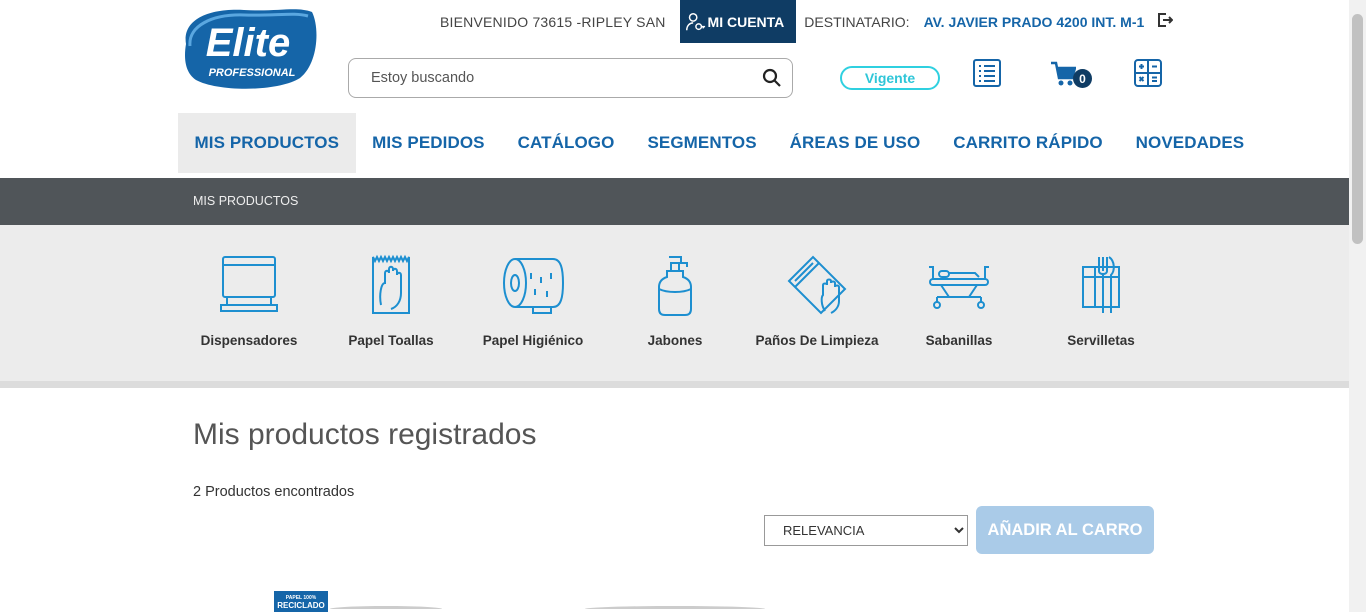 The image size is (1366, 612). What do you see at coordinates (365, 434) in the screenshot?
I see `page-title: Mis productos registrados` at bounding box center [365, 434].